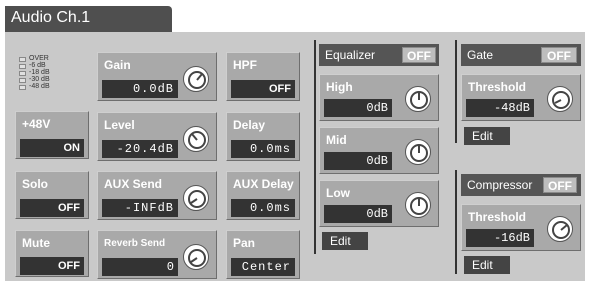 The image size is (590, 287). Describe the element at coordinates (339, 87) in the screenshot. I see `eq-high-label: High` at that location.